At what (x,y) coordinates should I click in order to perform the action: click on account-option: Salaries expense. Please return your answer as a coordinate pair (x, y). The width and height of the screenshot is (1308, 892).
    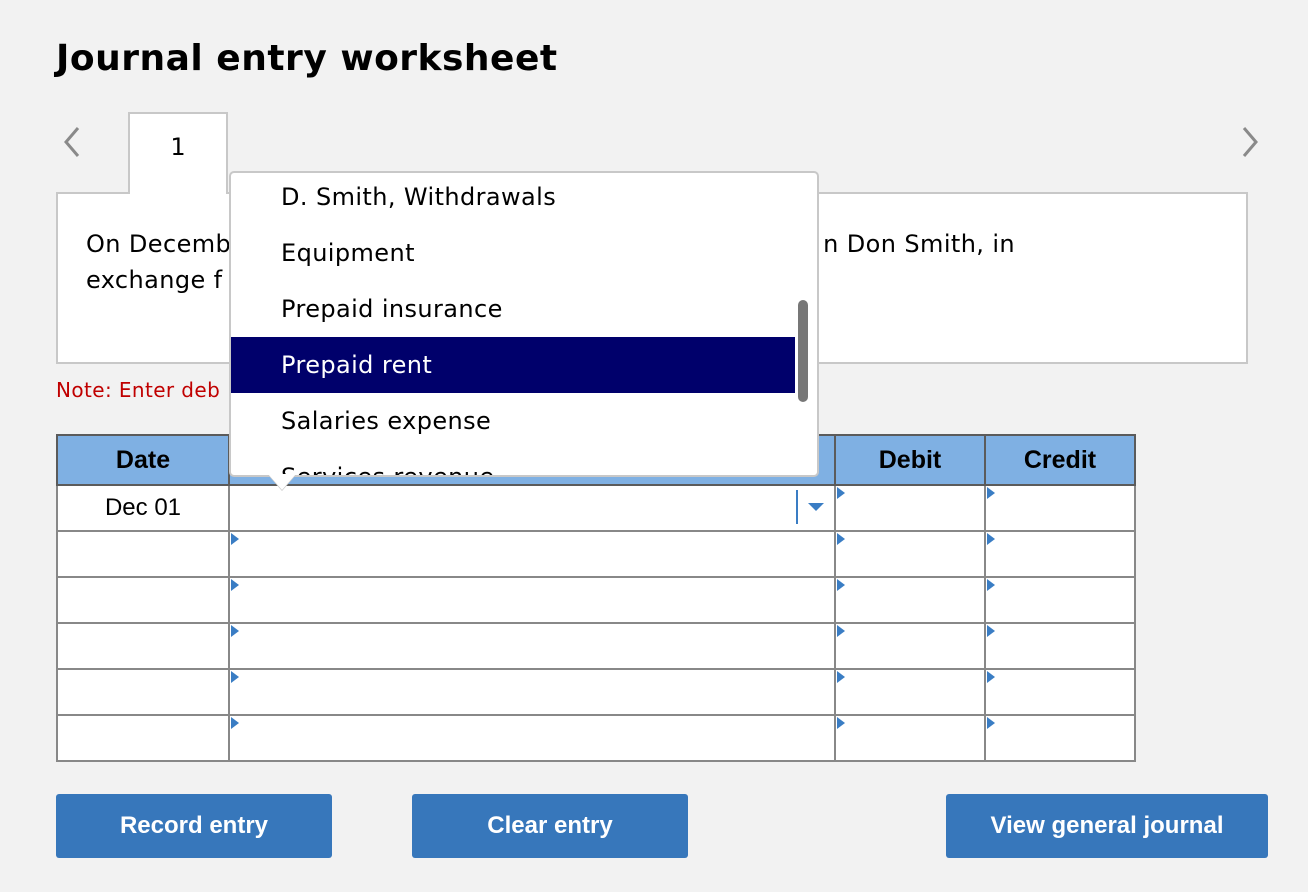
    Looking at the image, I should click on (524, 421).